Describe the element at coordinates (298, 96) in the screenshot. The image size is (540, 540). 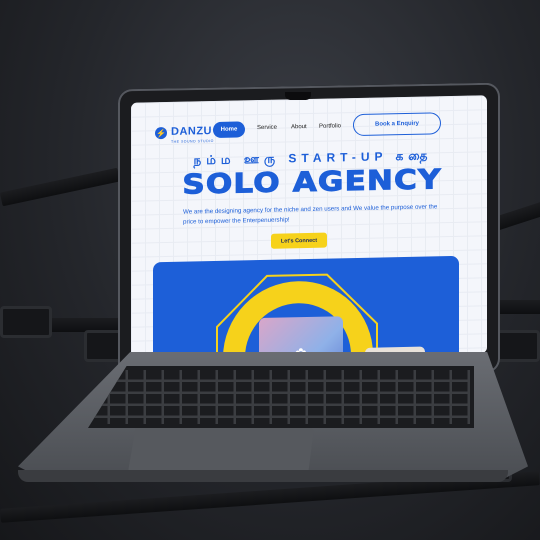
I see `camera-notch` at that location.